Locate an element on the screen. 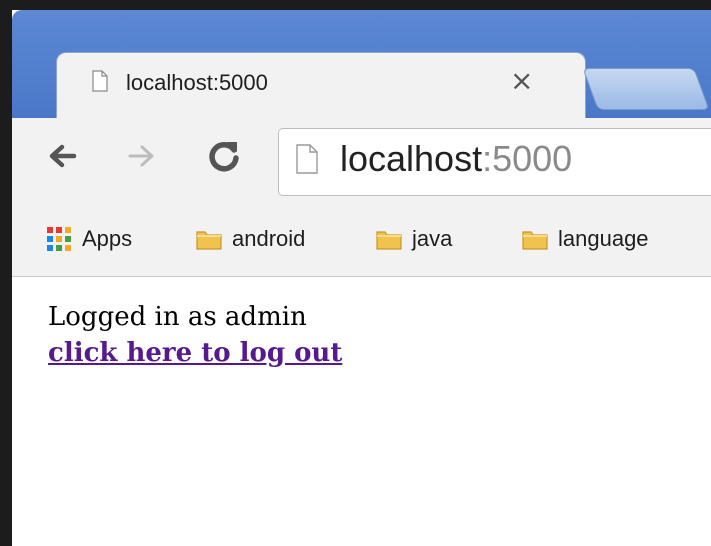 This screenshot has width=711, height=546. bookmark-label: language is located at coordinates (603, 238).